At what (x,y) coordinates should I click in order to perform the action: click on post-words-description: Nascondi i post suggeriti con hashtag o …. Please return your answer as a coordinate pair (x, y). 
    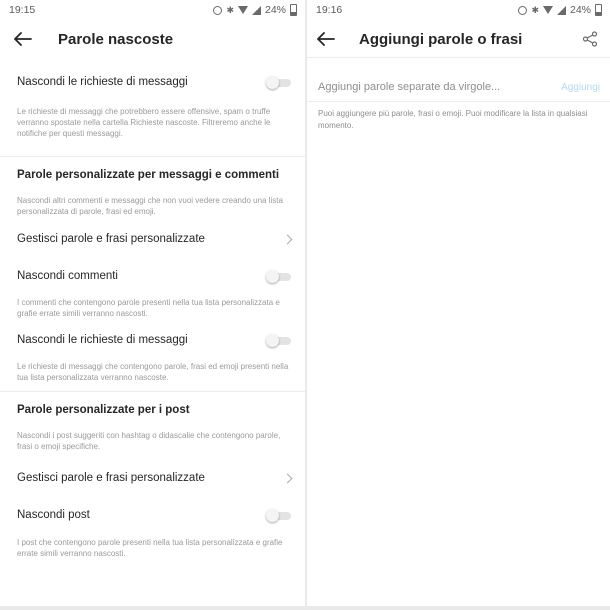
    Looking at the image, I should click on (149, 441).